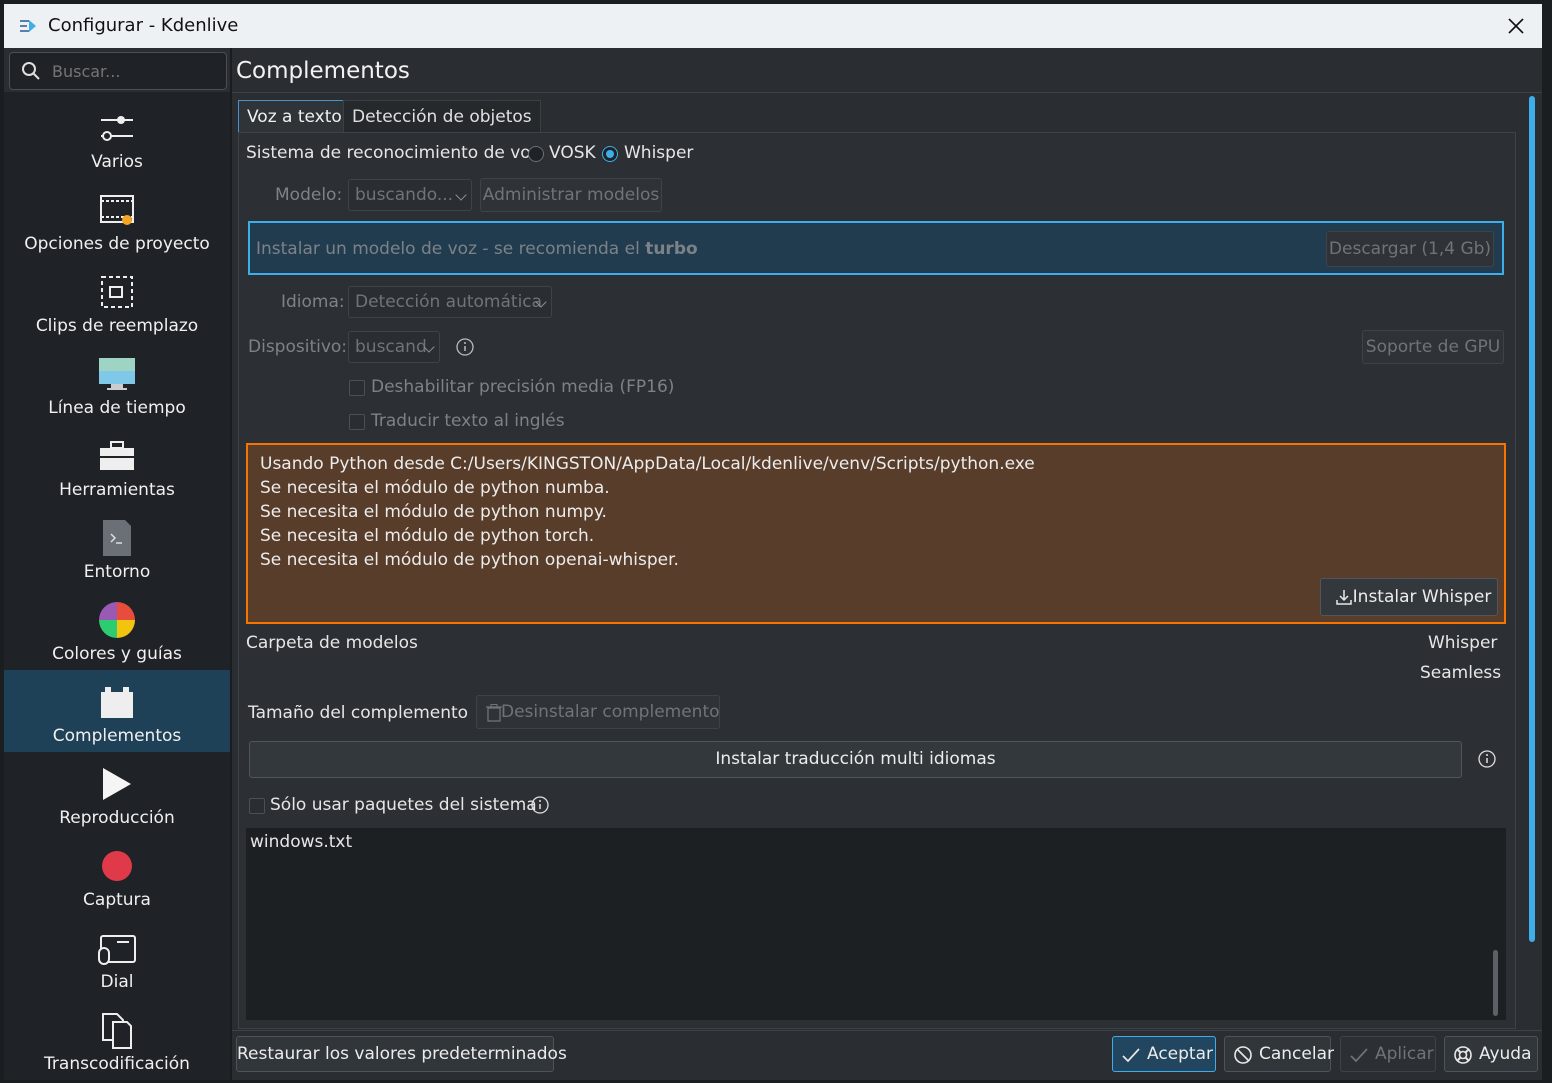  Describe the element at coordinates (773, 26) in the screenshot. I see `title-bar: Configurar - Kdenlive` at that location.